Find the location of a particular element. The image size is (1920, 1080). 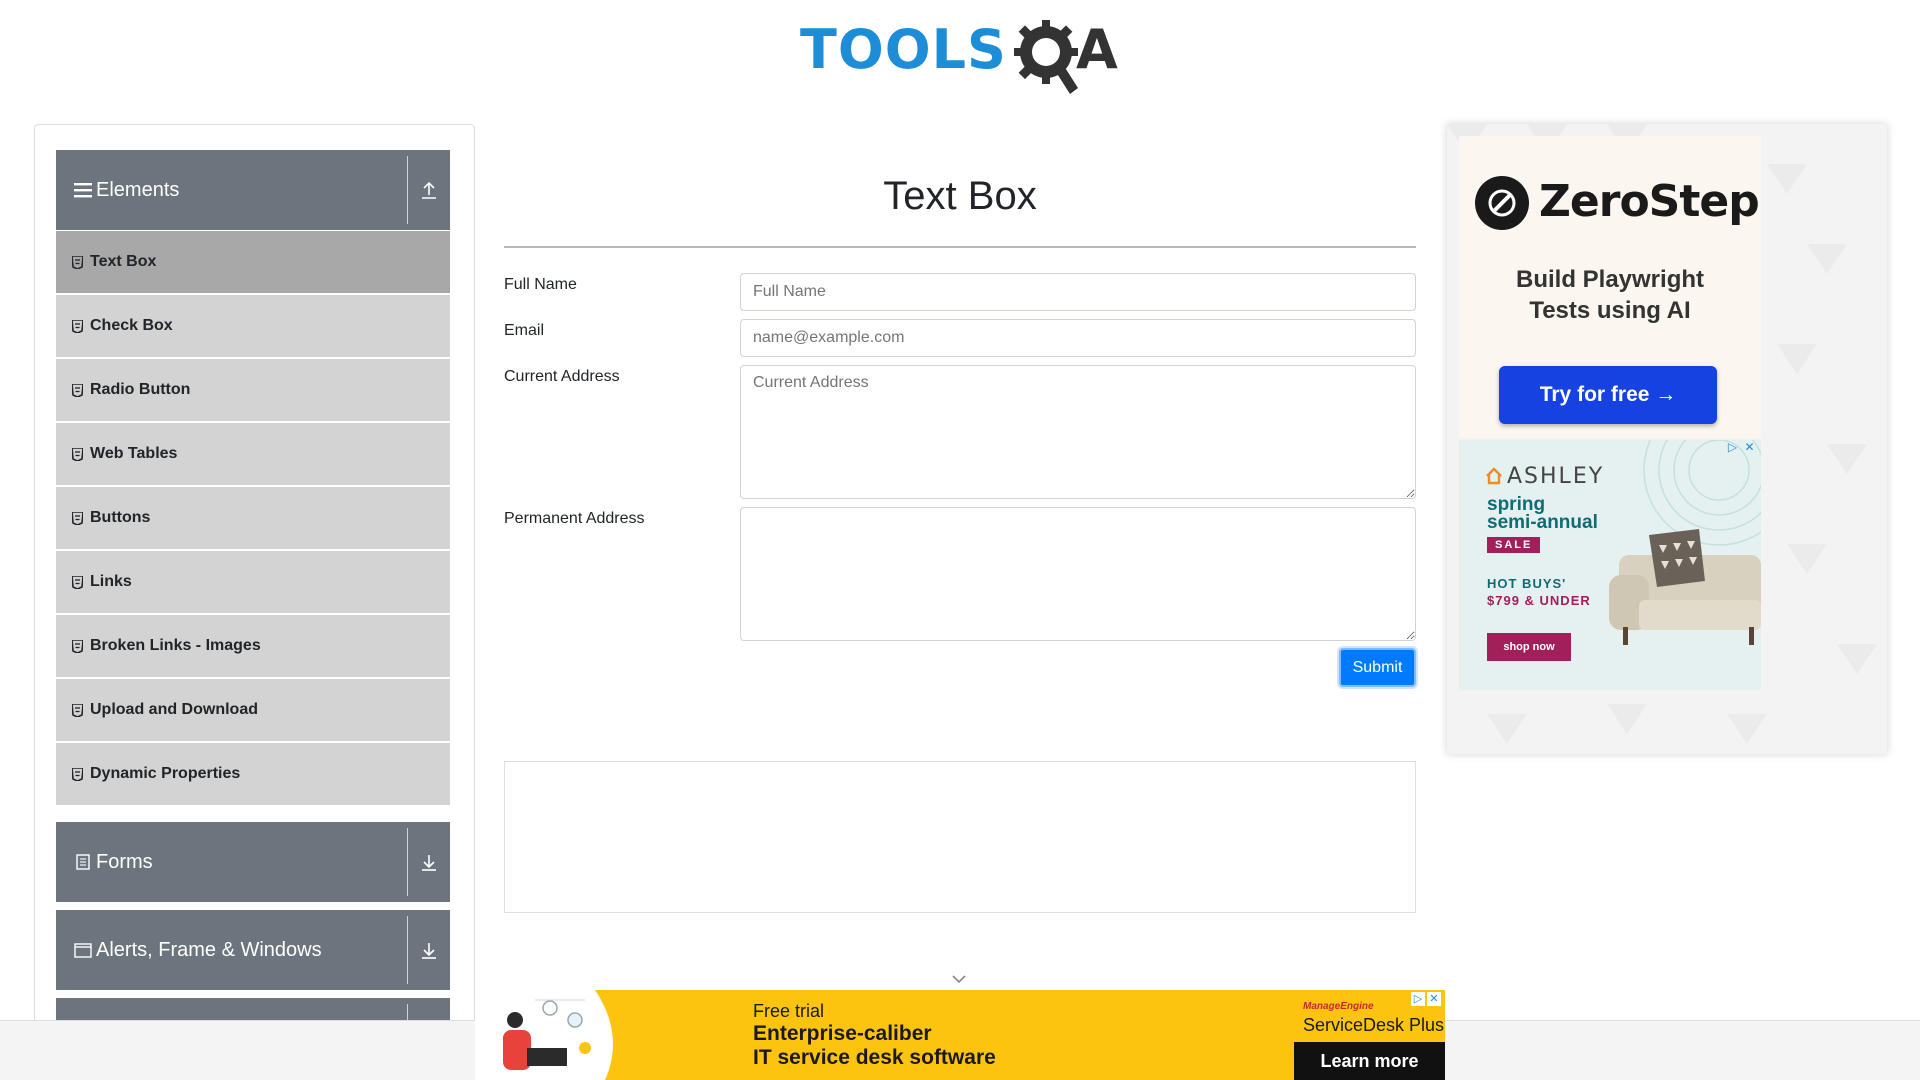

title-divider is located at coordinates (960, 247).